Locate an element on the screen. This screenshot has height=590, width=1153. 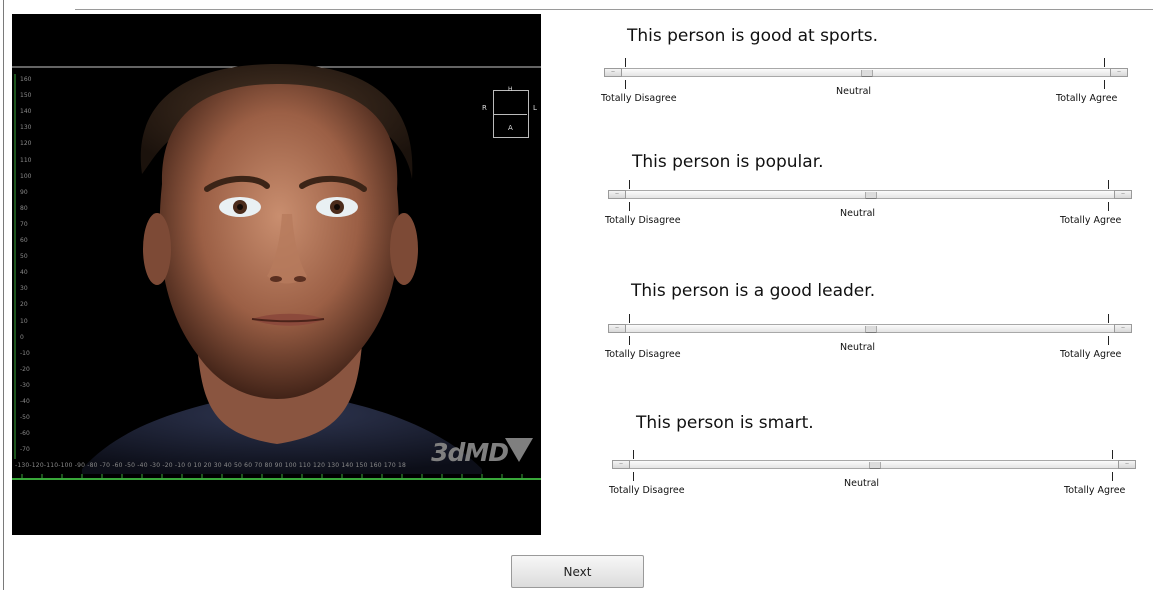
ruler-tick-label: 120 is located at coordinates (26, 144).